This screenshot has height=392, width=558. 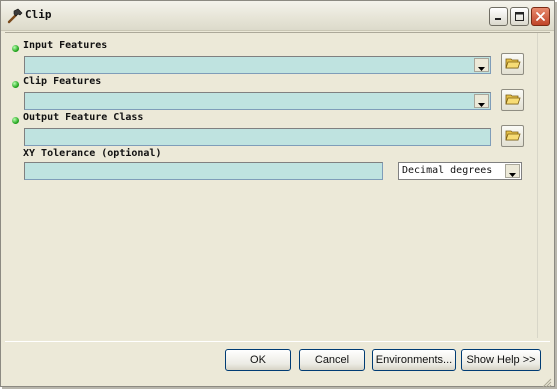 I want to click on input-features-browse-button, so click(x=512, y=64).